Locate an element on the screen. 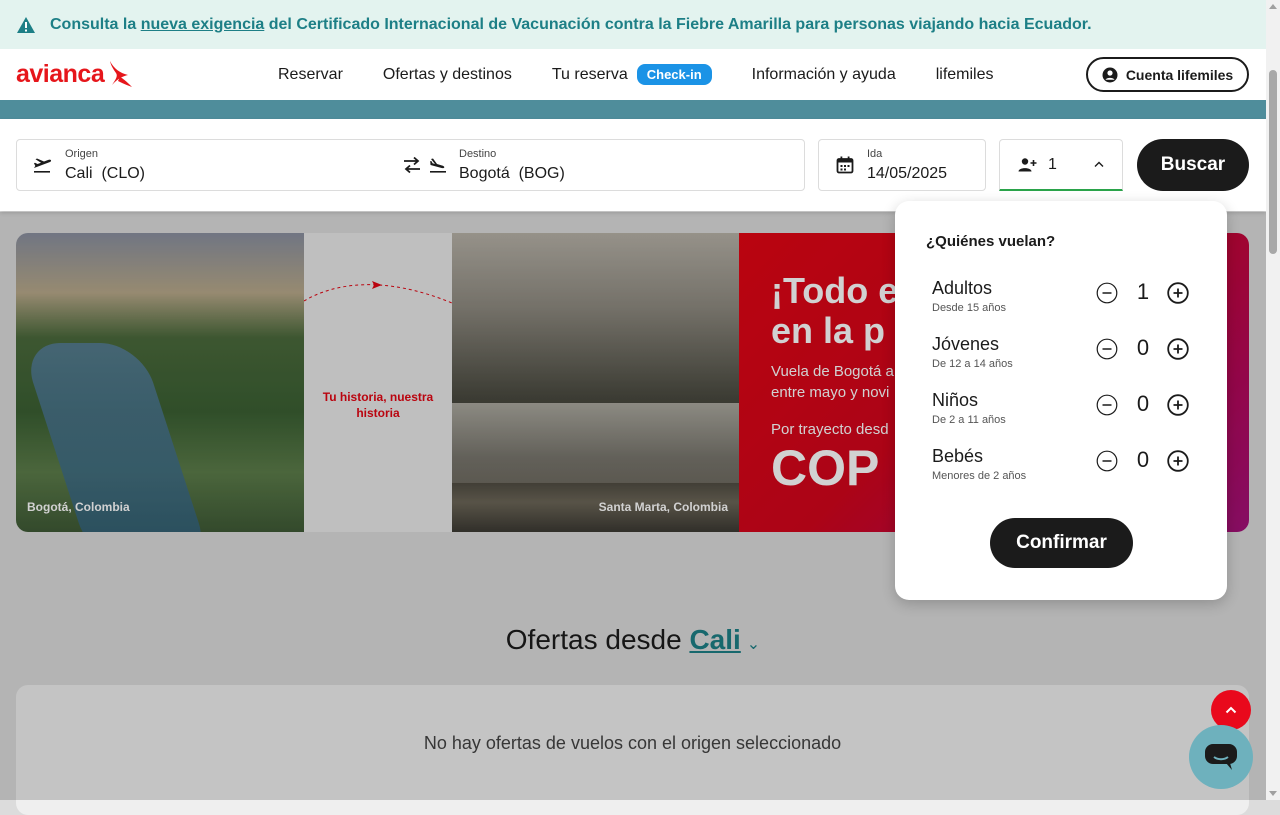 This screenshot has width=1280, height=815. alert-text-before: Consulta la is located at coordinates (95, 24).